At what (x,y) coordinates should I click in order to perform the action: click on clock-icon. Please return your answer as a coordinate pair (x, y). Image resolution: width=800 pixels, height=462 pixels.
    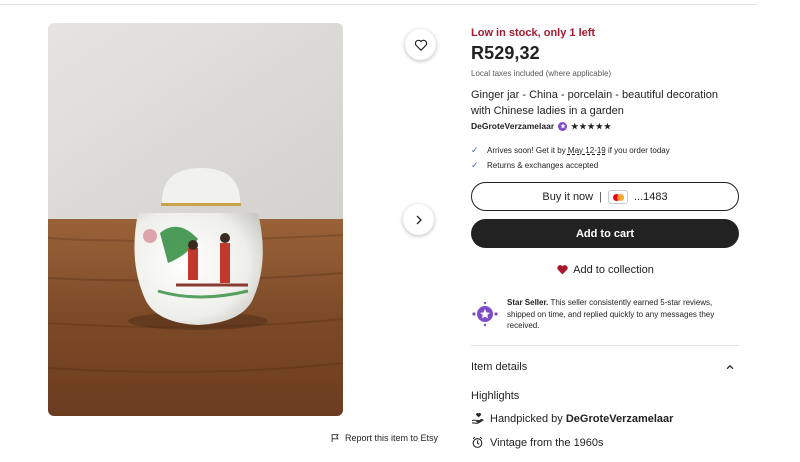
    Looking at the image, I should click on (477, 442).